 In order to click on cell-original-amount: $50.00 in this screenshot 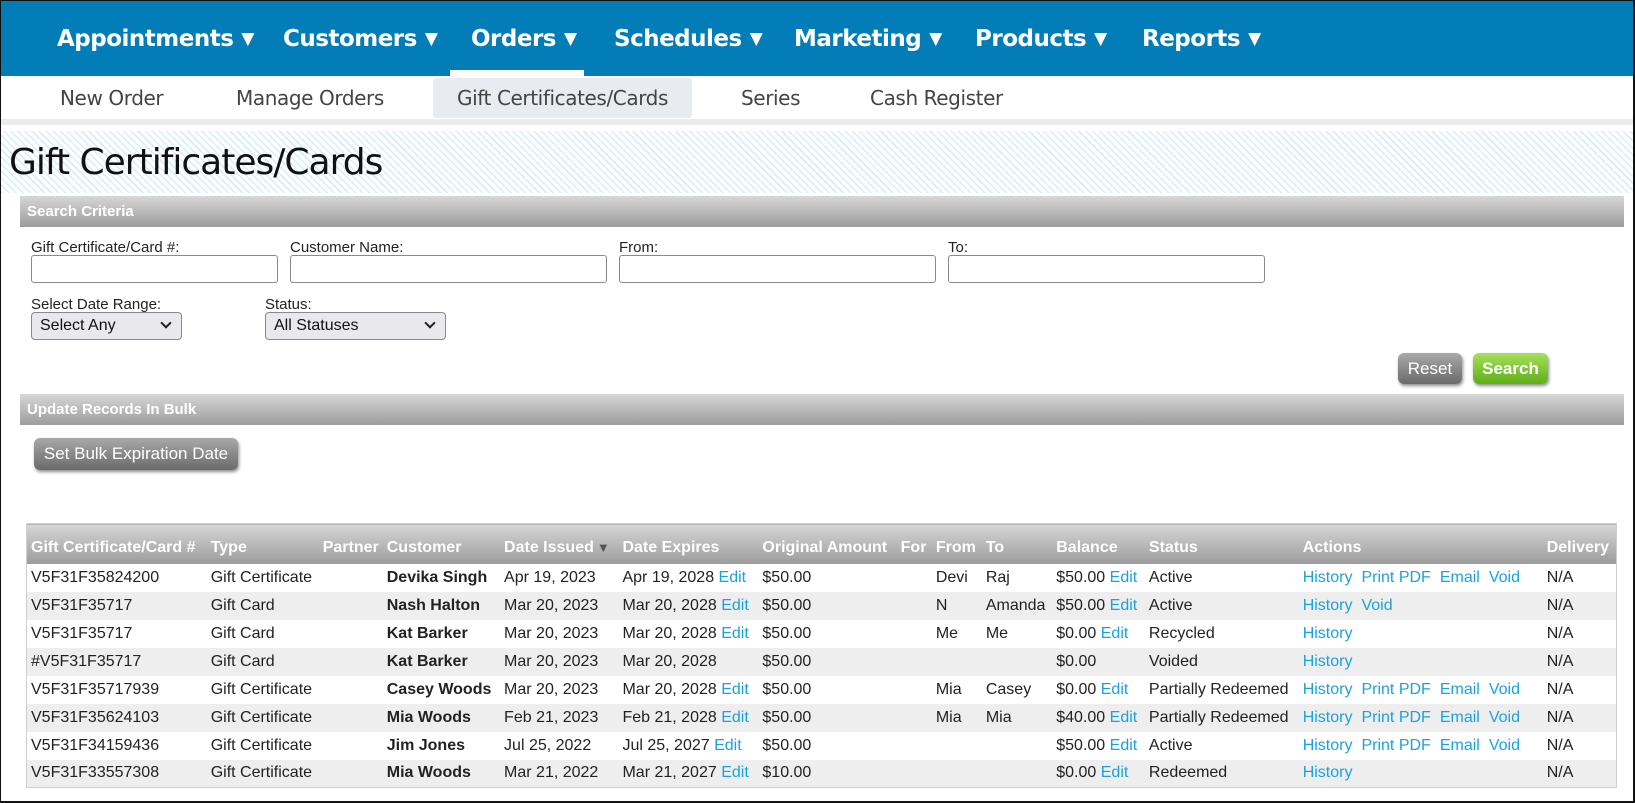, I will do `click(827, 605)`.